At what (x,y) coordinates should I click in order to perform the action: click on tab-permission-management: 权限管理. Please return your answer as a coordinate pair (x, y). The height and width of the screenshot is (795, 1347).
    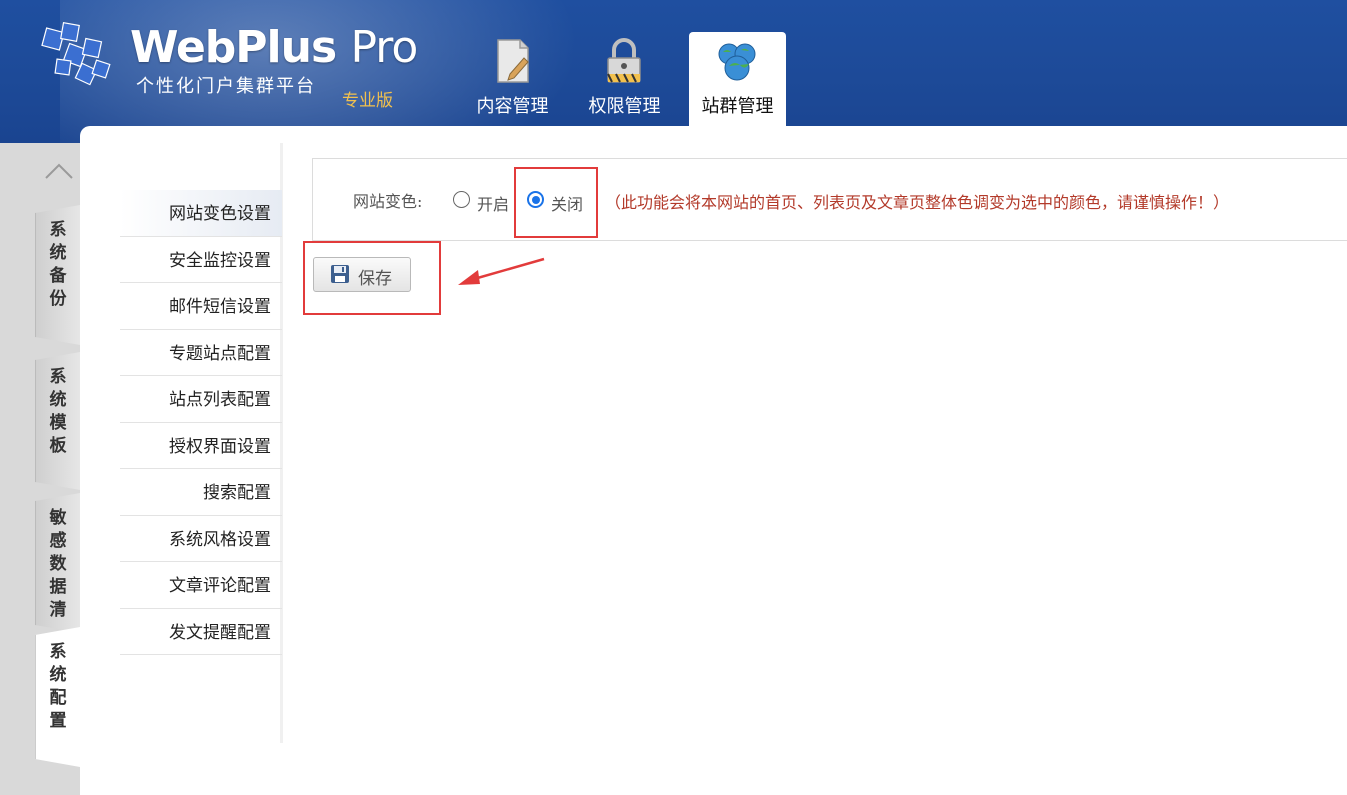
    Looking at the image, I should click on (624, 79).